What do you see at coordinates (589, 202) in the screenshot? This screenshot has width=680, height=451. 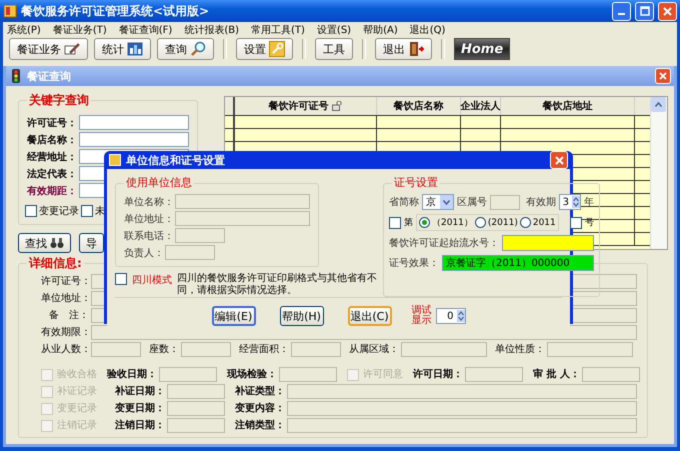 I see `unit-label: 年` at bounding box center [589, 202].